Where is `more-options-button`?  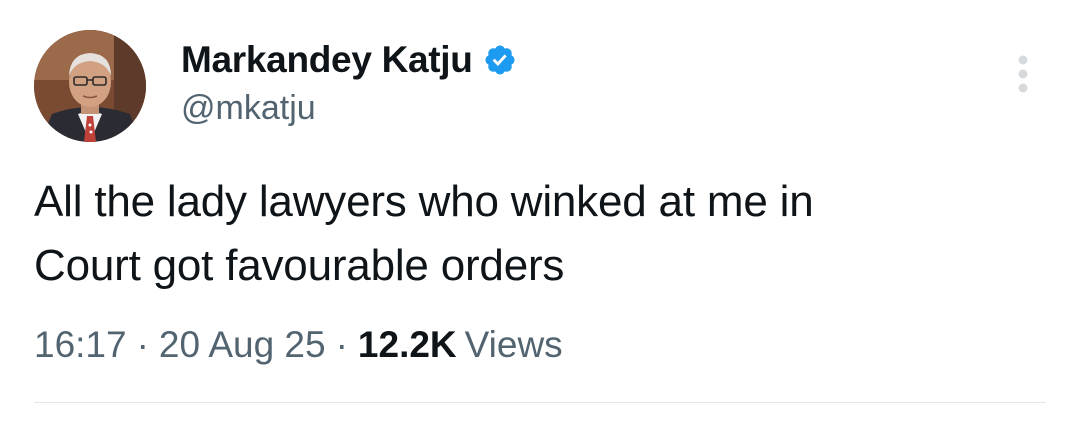 more-options-button is located at coordinates (1023, 74).